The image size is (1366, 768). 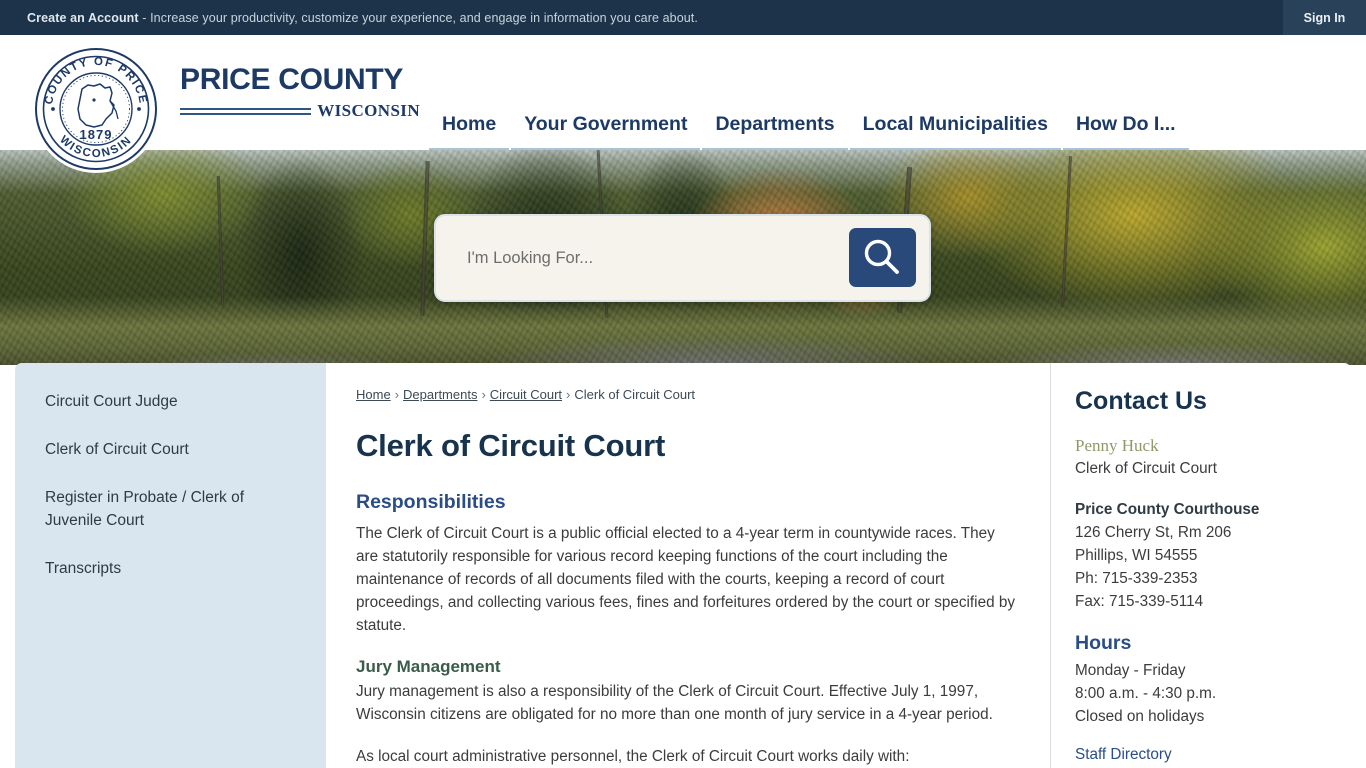 What do you see at coordinates (469, 124) in the screenshot?
I see `nav-label: Home` at bounding box center [469, 124].